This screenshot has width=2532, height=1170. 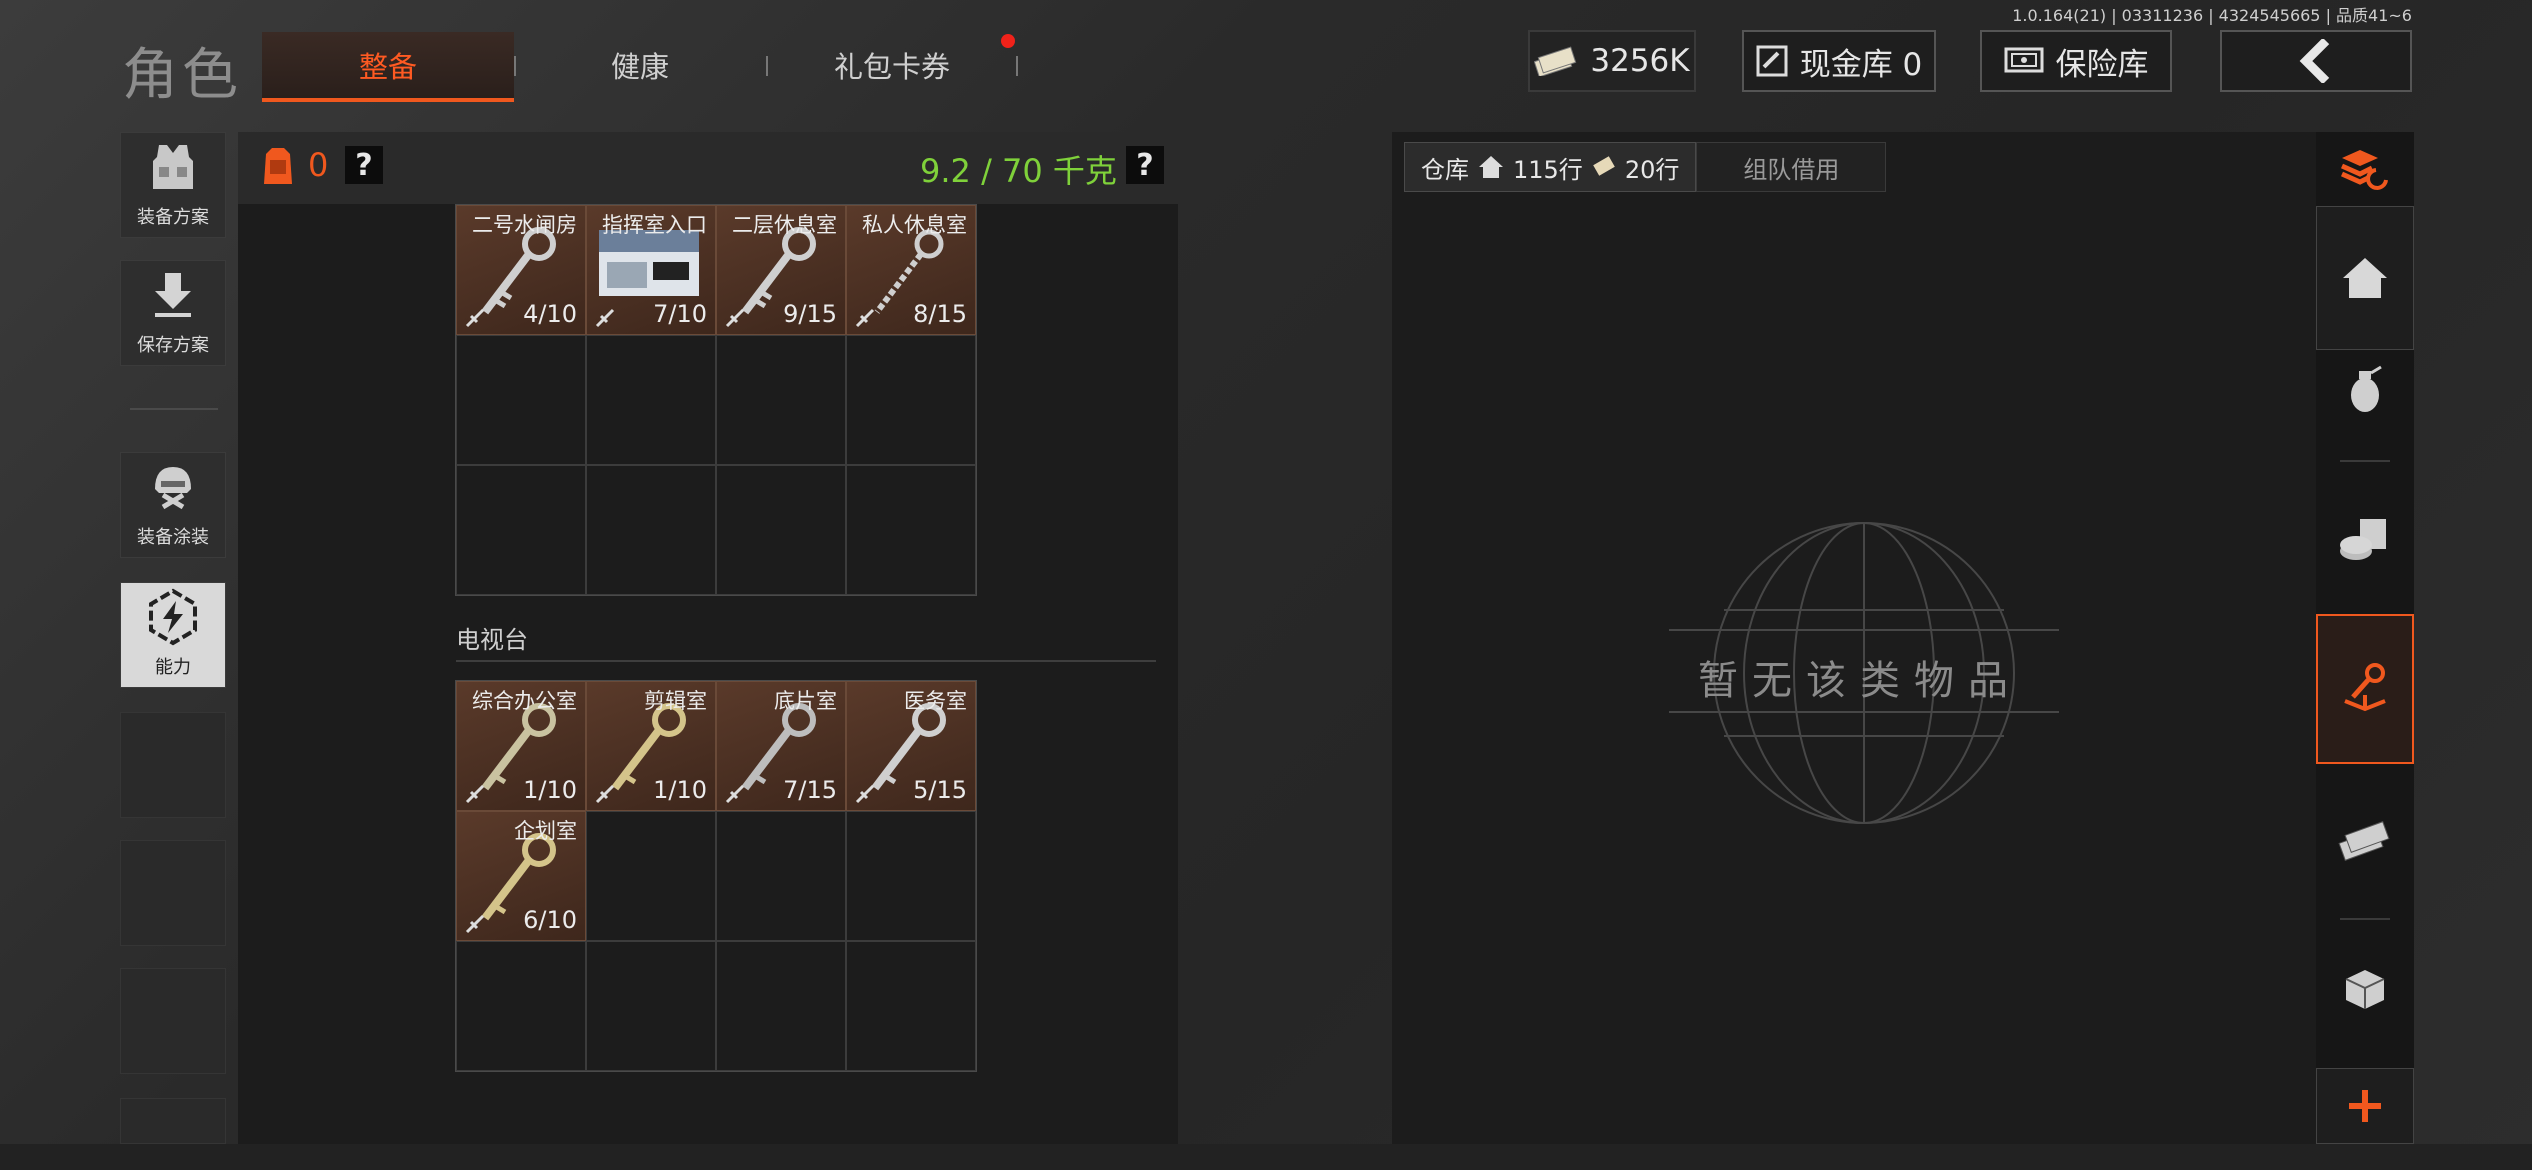 I want to click on back-button, so click(x=2316, y=61).